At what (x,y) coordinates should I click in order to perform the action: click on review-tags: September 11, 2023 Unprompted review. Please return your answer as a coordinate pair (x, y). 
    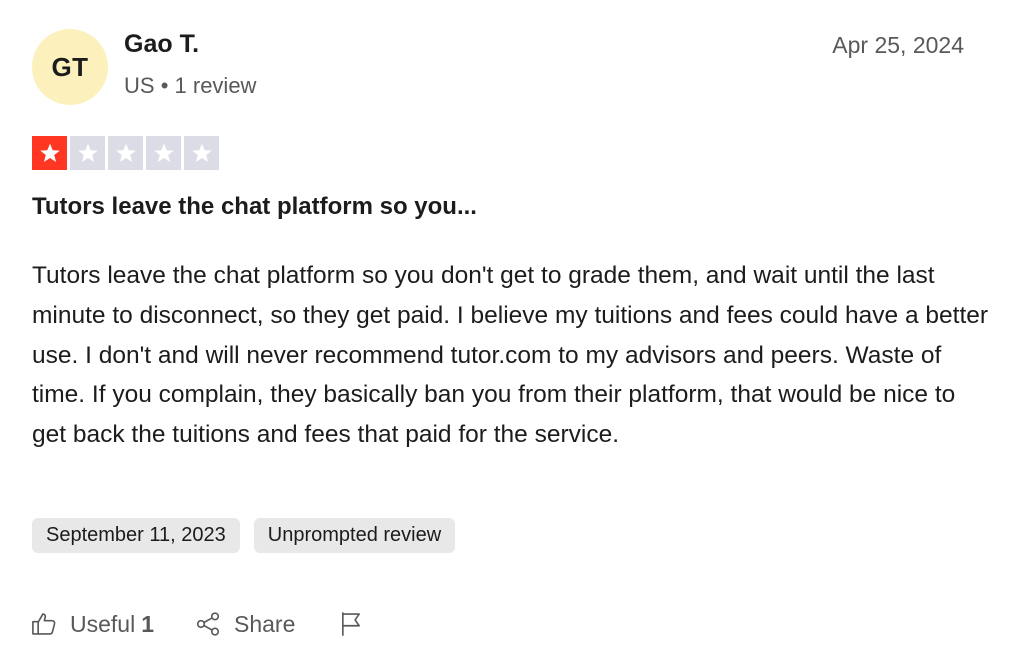
    Looking at the image, I should click on (244, 535).